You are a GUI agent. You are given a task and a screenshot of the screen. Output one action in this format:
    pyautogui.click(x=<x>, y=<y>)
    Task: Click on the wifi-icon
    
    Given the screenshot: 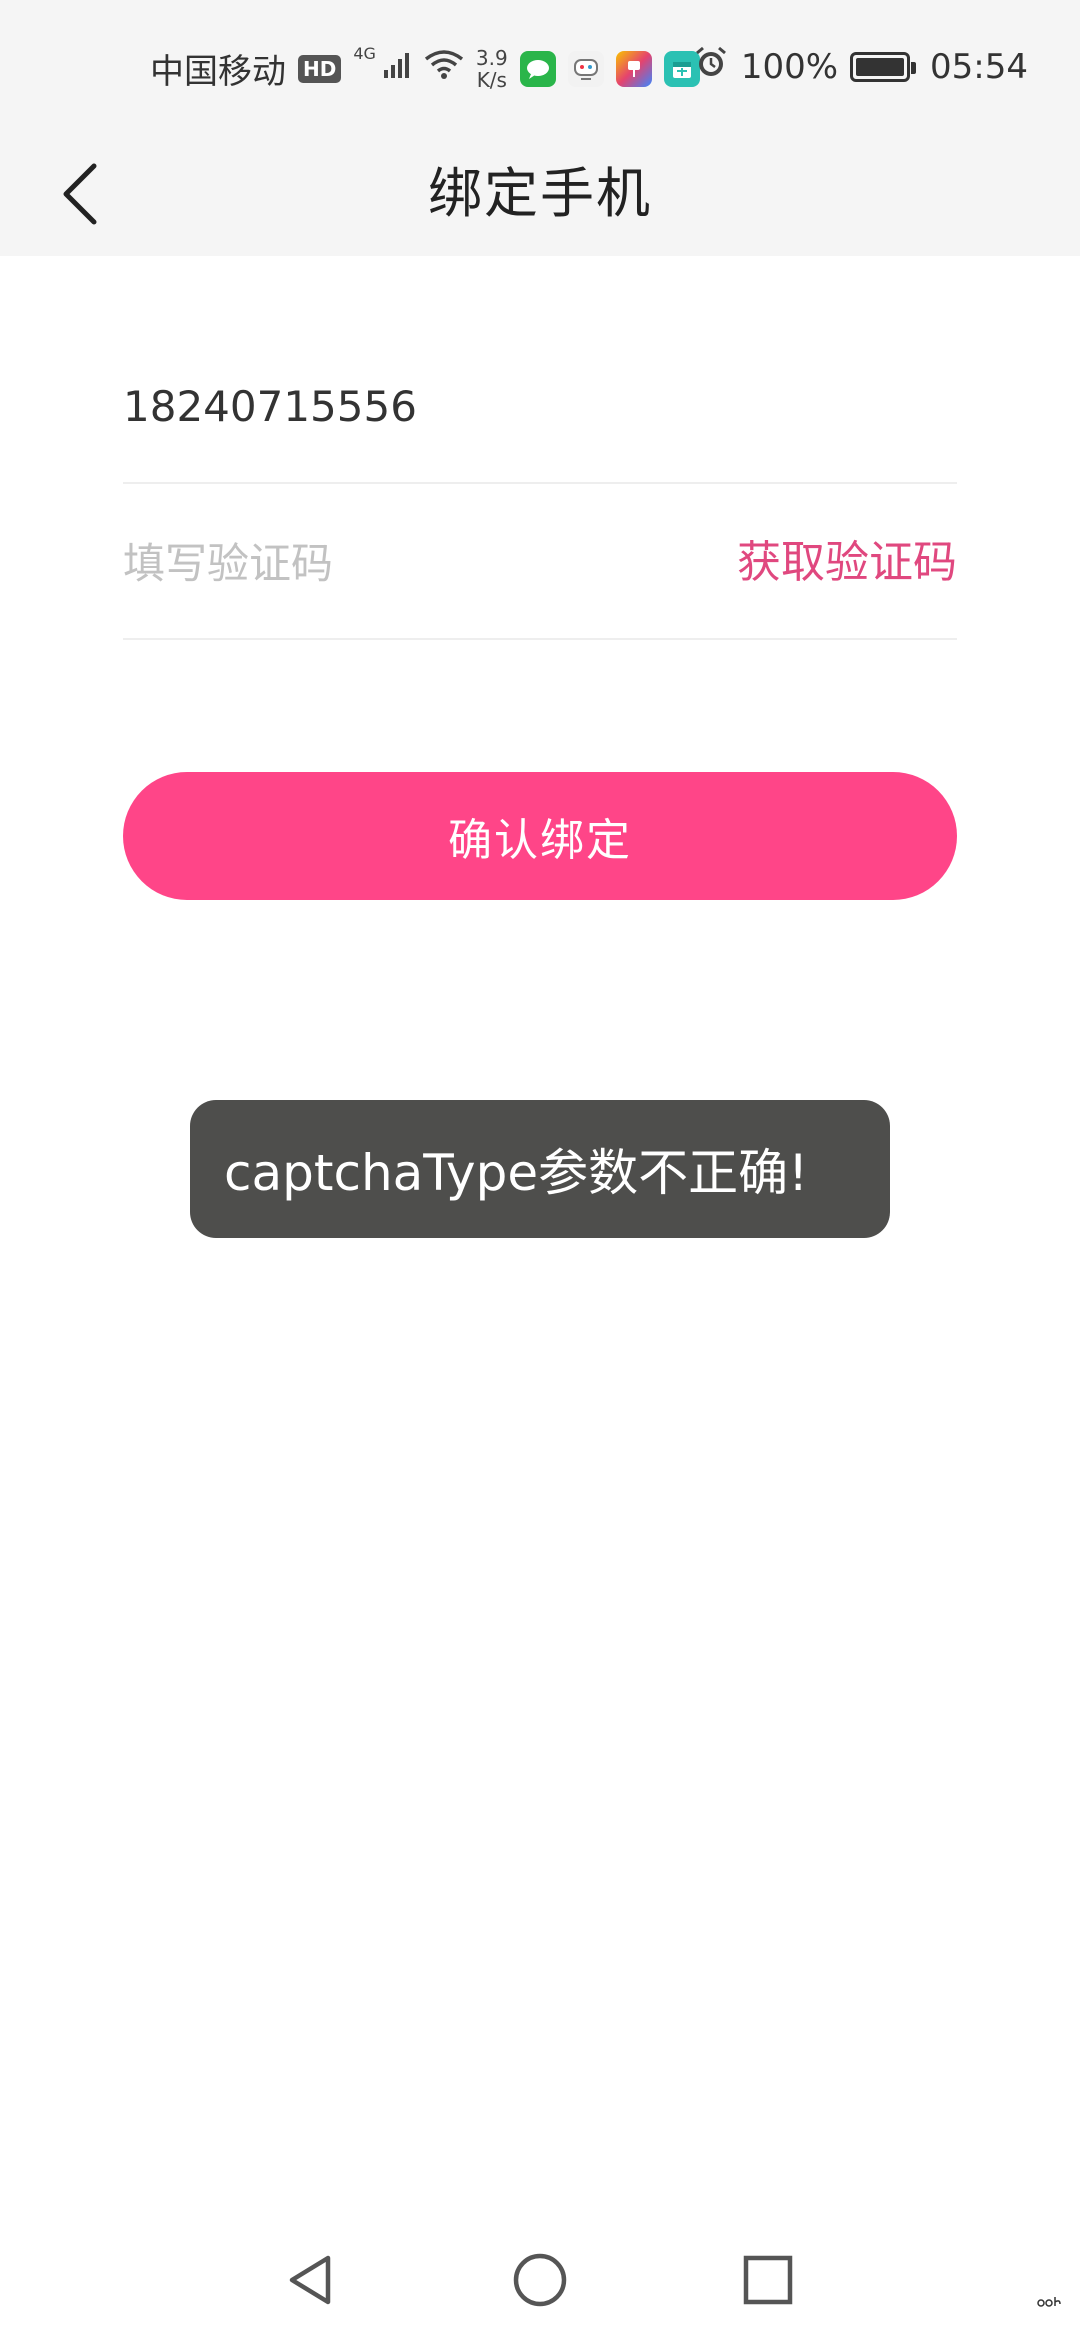 What is the action you would take?
    pyautogui.click(x=444, y=68)
    